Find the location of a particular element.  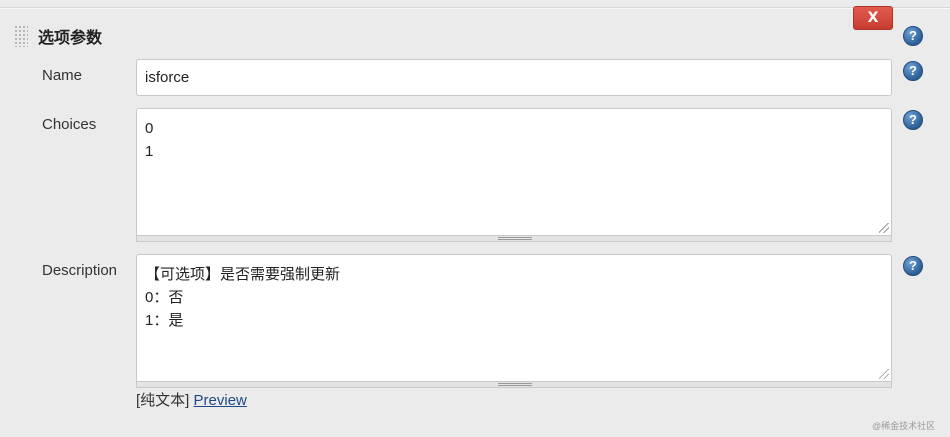

choices-line: 0 is located at coordinates (149, 128).